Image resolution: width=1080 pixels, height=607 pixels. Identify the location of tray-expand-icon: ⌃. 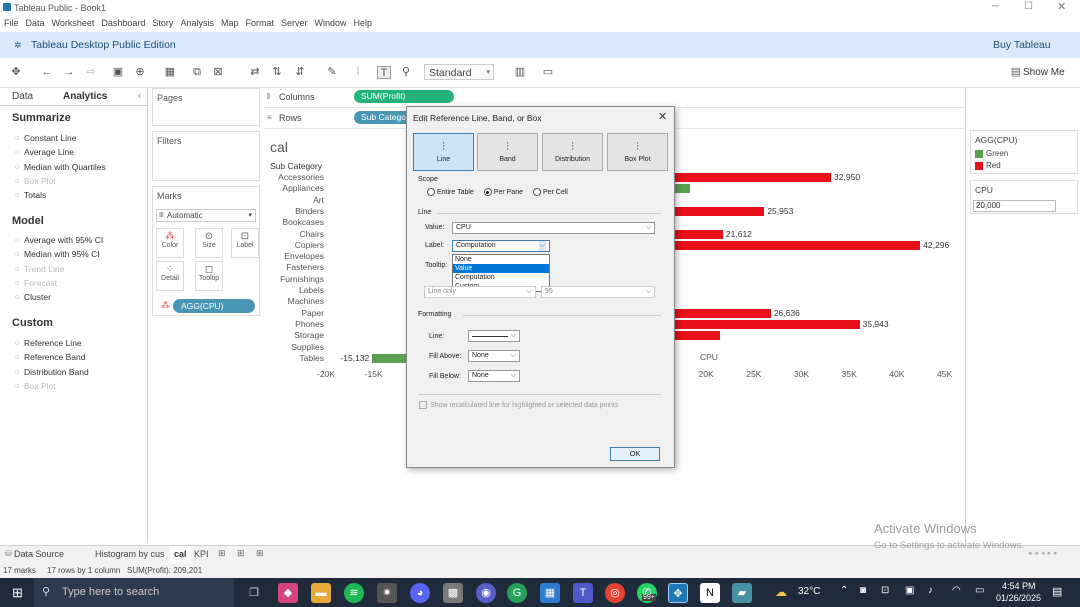
(844, 590).